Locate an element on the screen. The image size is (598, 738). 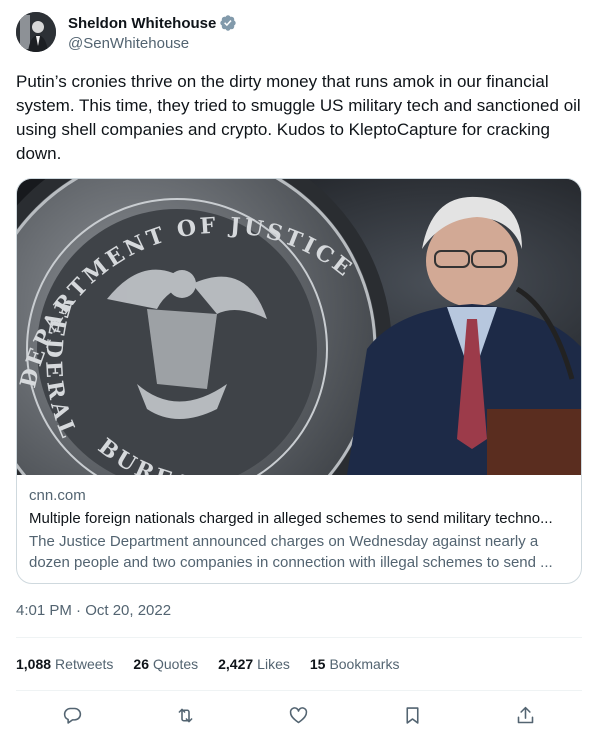
retweet-button is located at coordinates (186, 715).